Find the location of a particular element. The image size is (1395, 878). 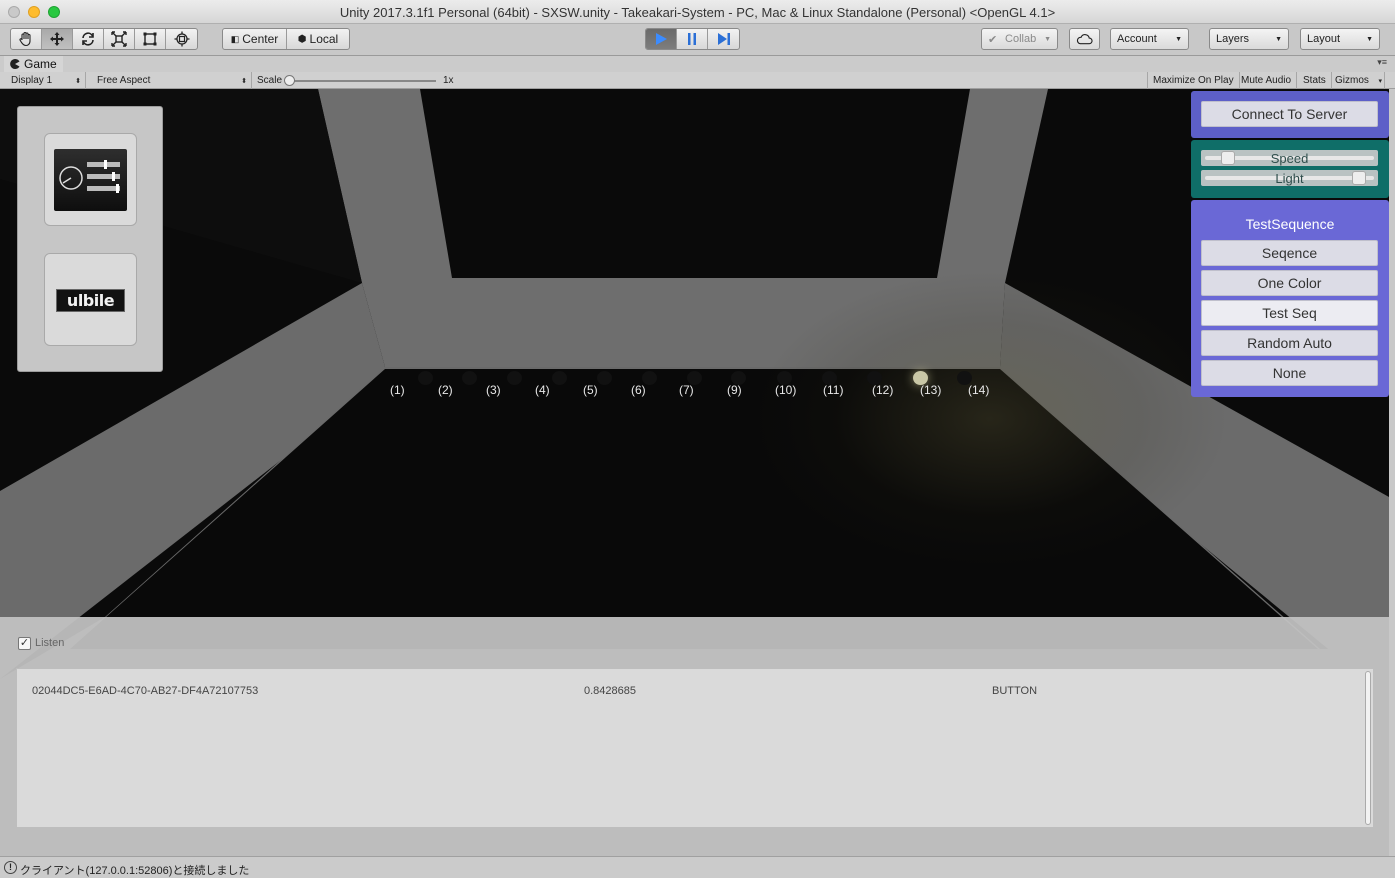

gizmos-dropdown: Gizmos ▾ is located at coordinates (1357, 80).